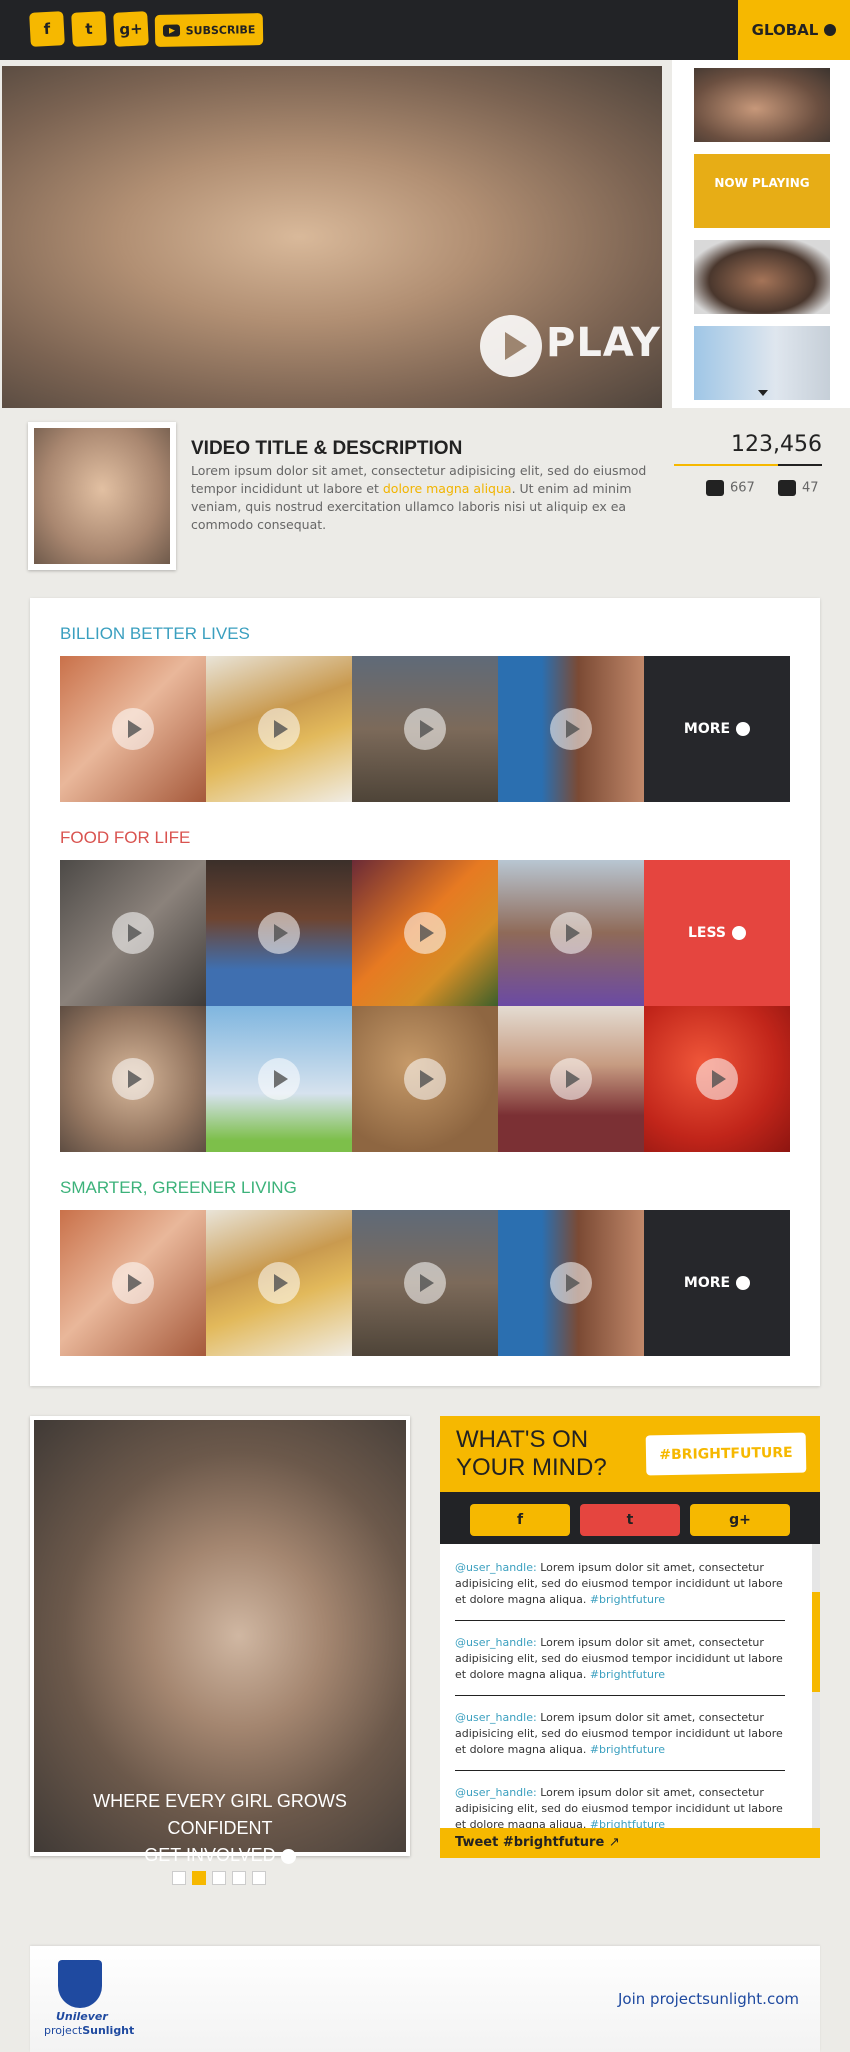  What do you see at coordinates (794, 30) in the screenshot?
I see `global-region-button: GLOBAL` at bounding box center [794, 30].